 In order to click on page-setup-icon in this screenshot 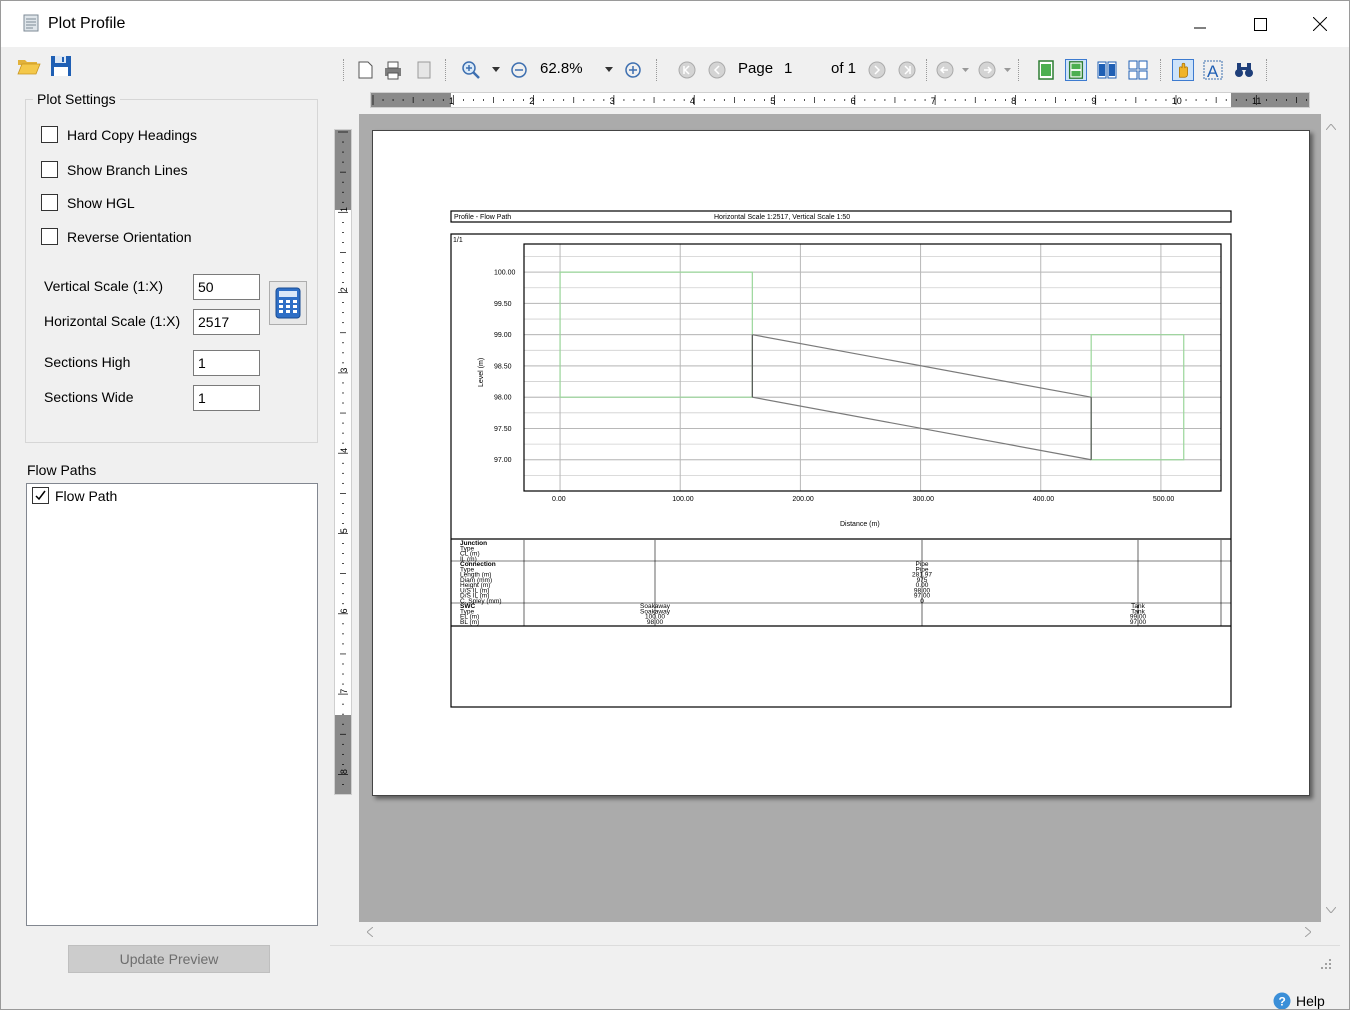, I will do `click(424, 70)`.